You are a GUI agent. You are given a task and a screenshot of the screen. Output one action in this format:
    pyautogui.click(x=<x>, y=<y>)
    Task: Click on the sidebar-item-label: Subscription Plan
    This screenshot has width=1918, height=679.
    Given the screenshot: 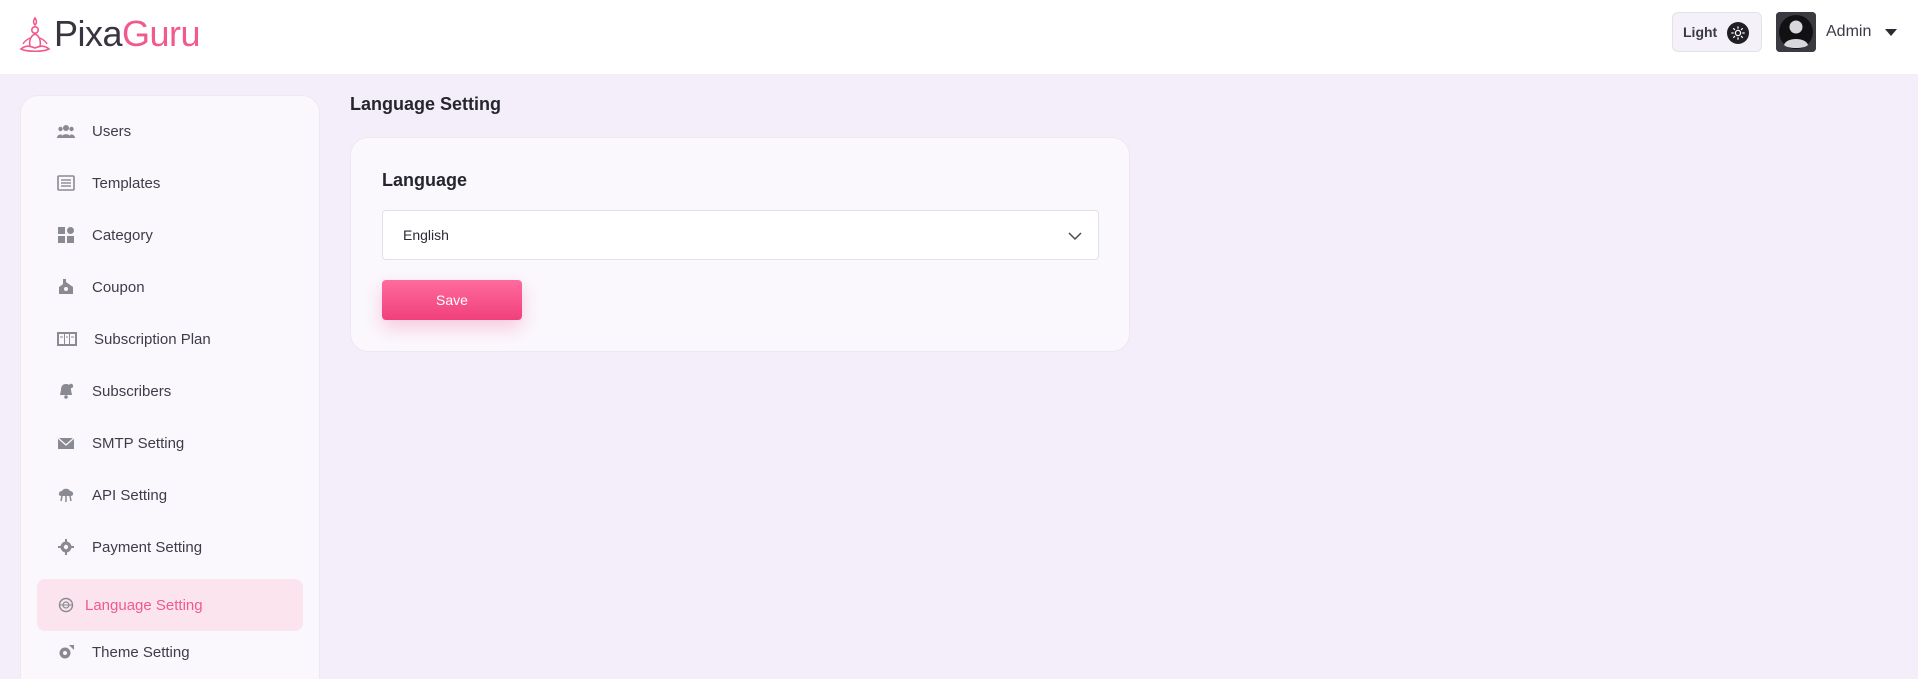 What is the action you would take?
    pyautogui.click(x=152, y=339)
    